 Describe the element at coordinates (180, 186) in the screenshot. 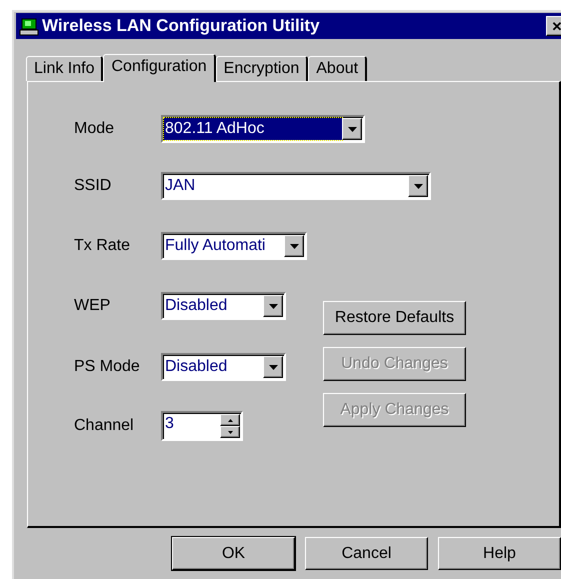

I see `dropdown-value: JAN` at that location.